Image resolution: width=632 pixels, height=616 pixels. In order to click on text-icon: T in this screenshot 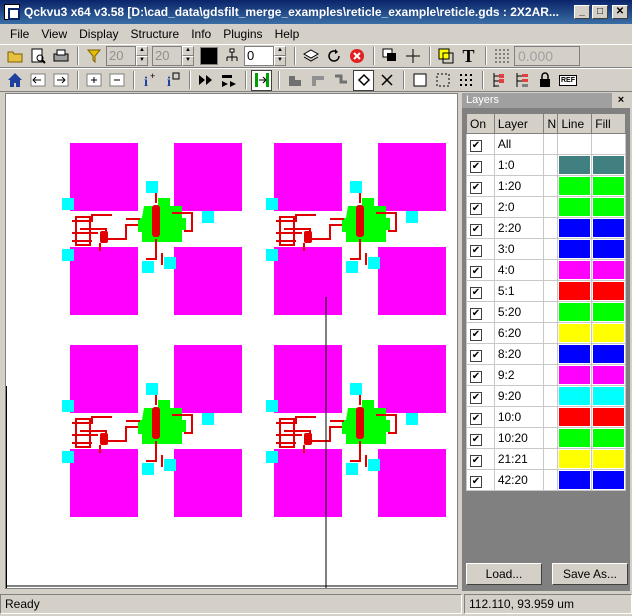, I will do `click(468, 56)`.